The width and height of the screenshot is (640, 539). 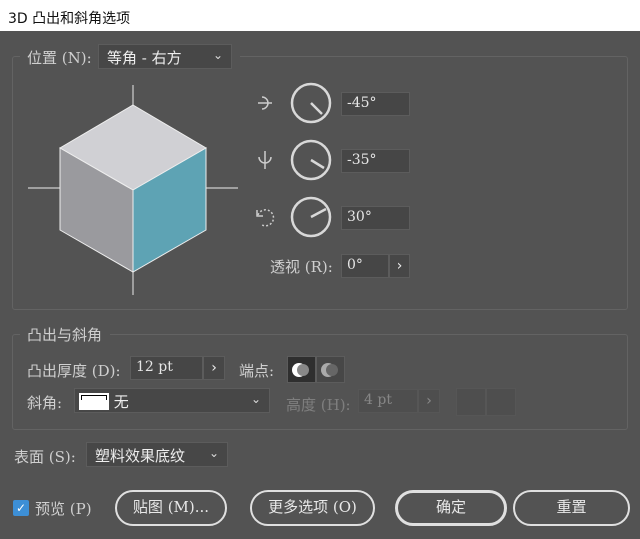 I want to click on bevel-height-input: 4 pt, so click(x=388, y=401).